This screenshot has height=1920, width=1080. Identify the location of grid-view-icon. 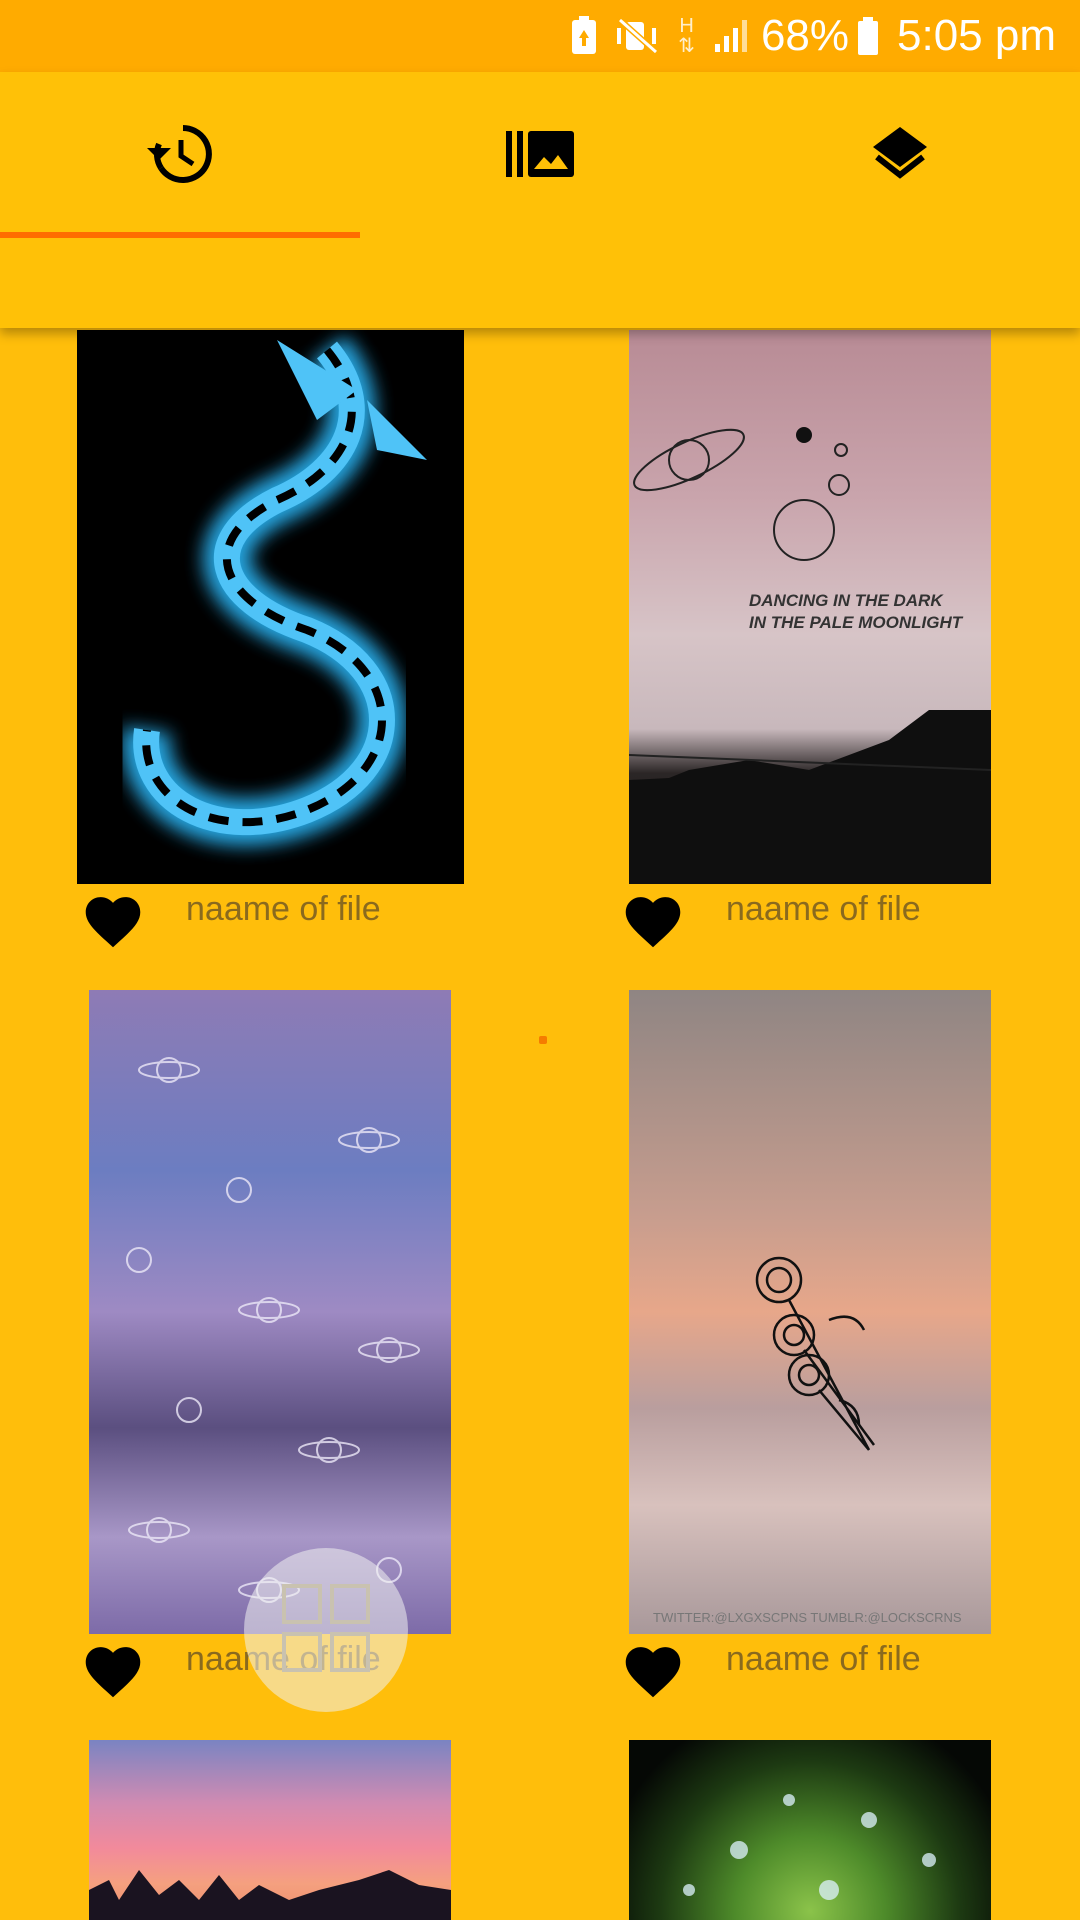
(326, 1630).